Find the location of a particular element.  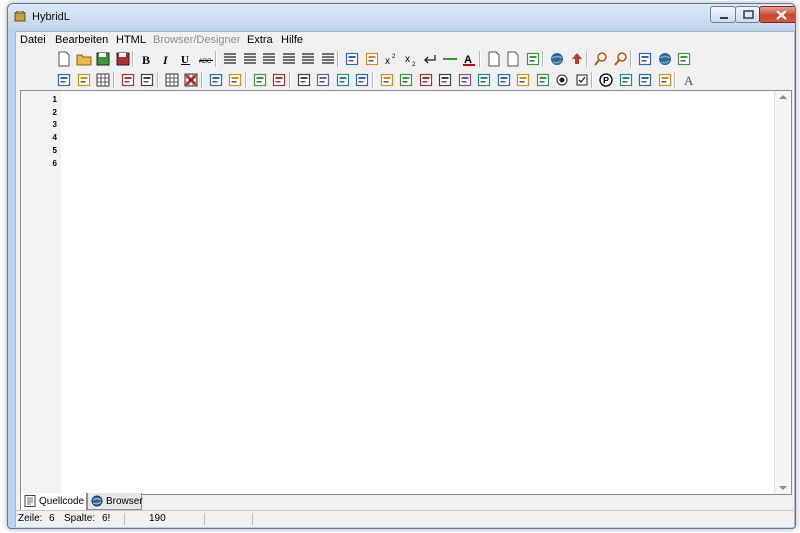

radio-icon is located at coordinates (562, 80).